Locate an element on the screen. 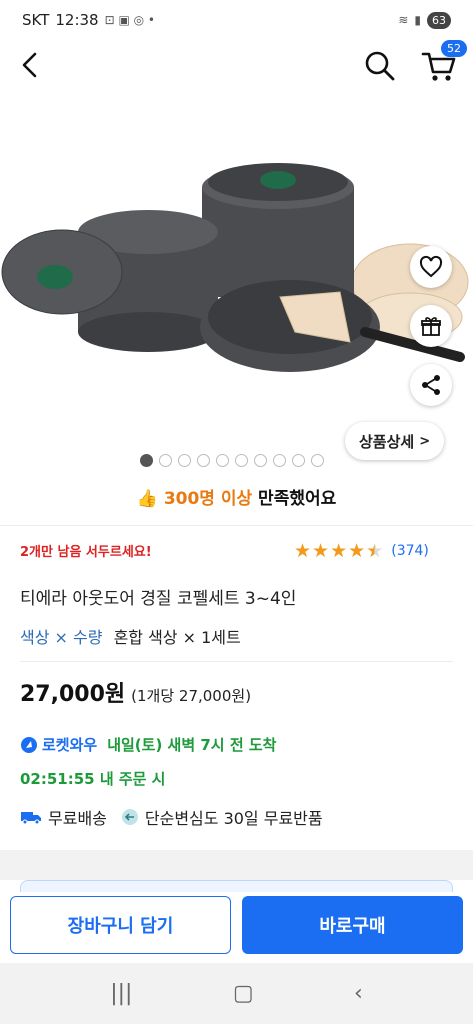 This screenshot has width=473, height=1024. shipping-row: 무료배송 단순변심도 30일 무료반품 is located at coordinates (171, 817).